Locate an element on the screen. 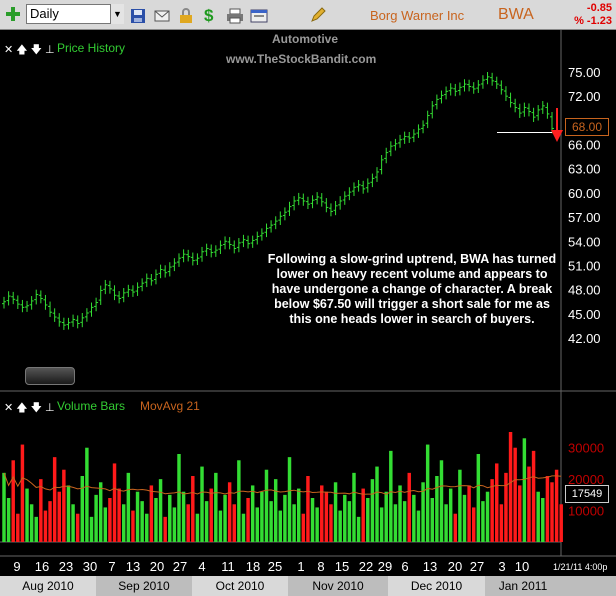  date-tick-label: 6 is located at coordinates (405, 566).